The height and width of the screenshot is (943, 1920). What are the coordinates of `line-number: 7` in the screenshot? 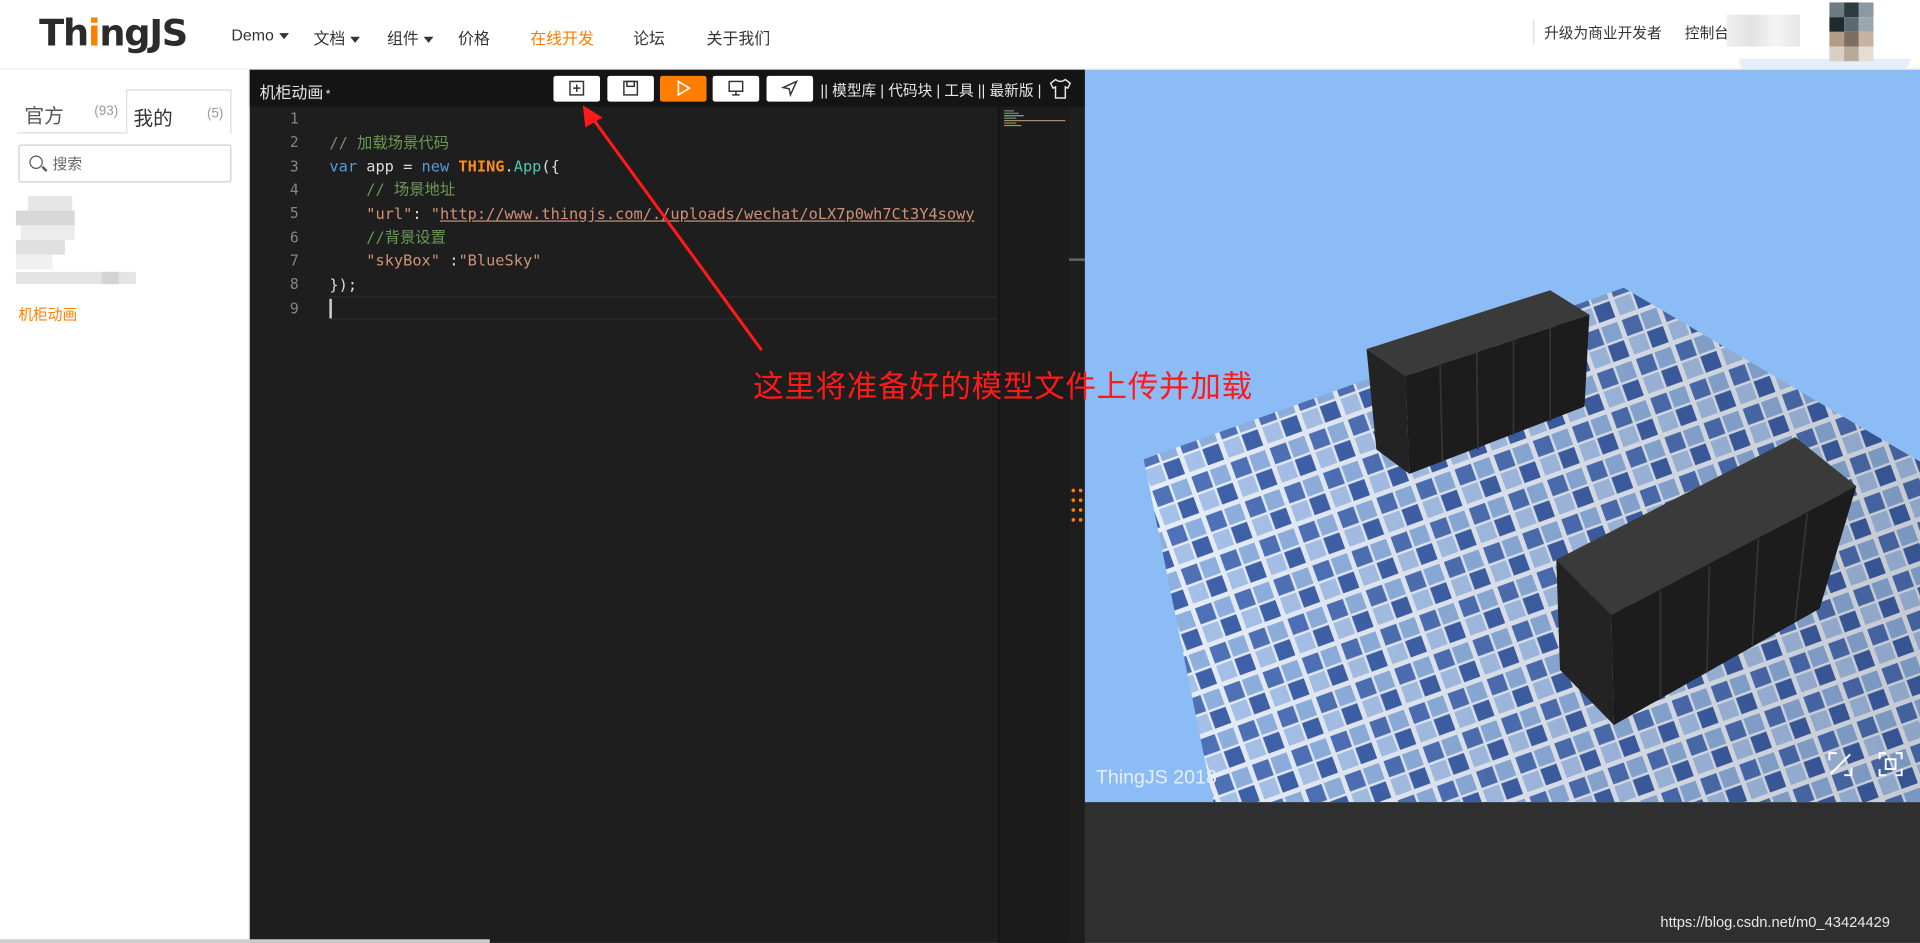 It's located at (294, 261).